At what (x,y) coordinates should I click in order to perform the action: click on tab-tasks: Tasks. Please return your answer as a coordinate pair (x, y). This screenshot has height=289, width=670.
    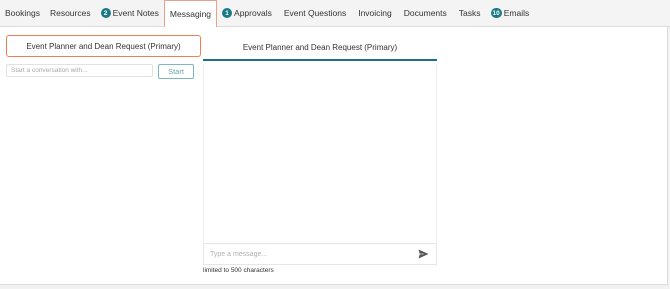
    Looking at the image, I should click on (470, 13).